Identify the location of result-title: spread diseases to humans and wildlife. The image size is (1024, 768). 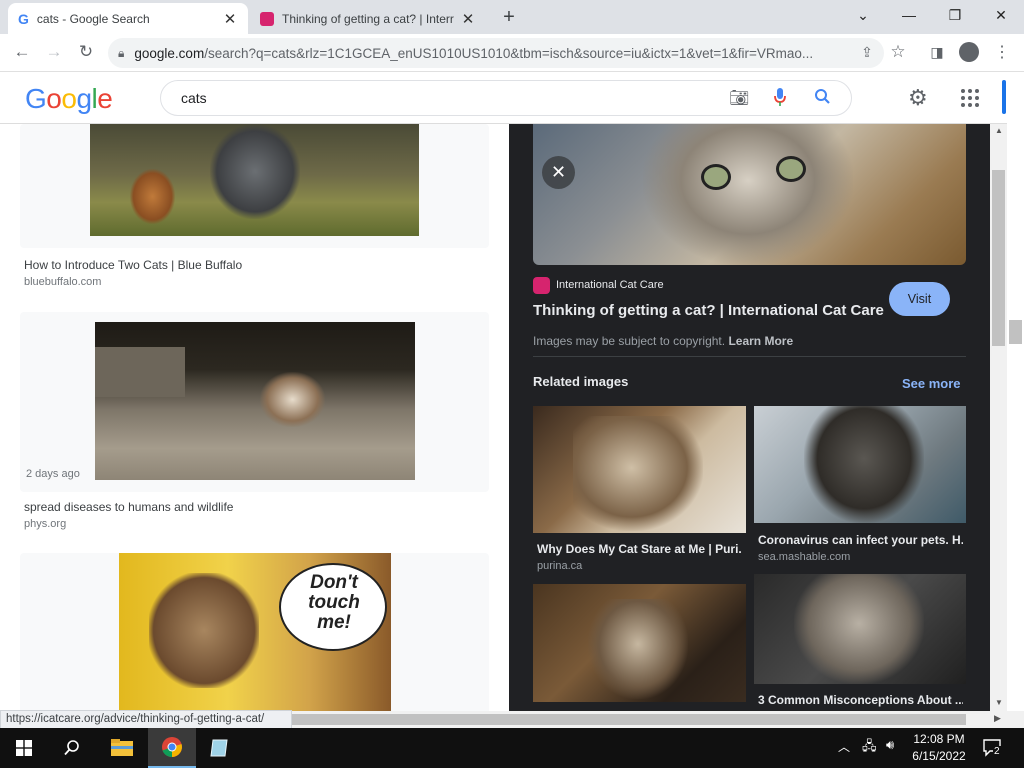
(128, 507).